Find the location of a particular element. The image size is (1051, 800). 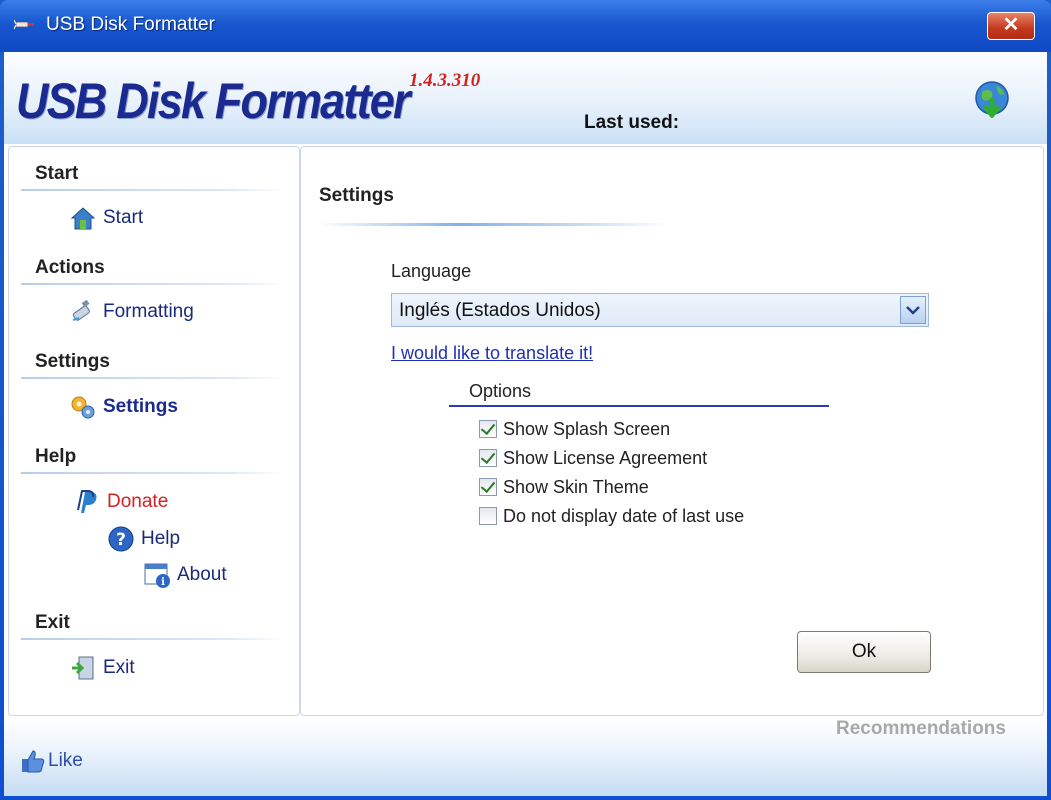

close-icon: ✕ is located at coordinates (1011, 25).